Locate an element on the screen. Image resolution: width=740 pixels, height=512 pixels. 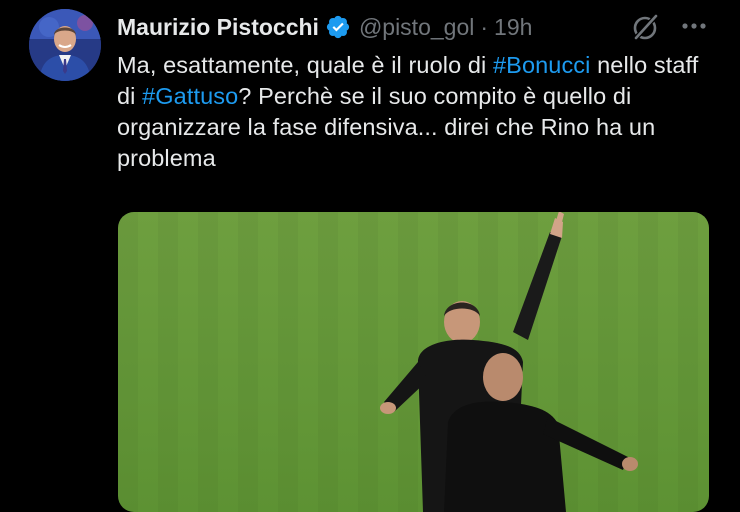
avatar-image is located at coordinates (65, 45).